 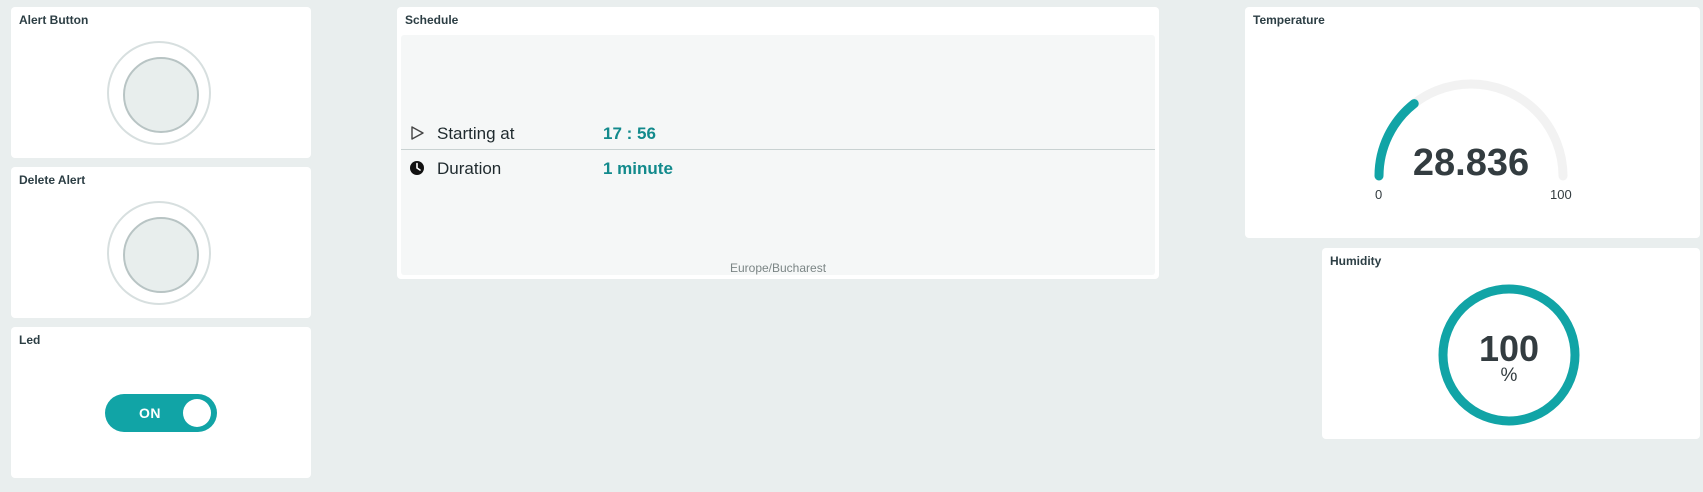 I want to click on delete-alert-title: Delete Alert, so click(x=52, y=180).